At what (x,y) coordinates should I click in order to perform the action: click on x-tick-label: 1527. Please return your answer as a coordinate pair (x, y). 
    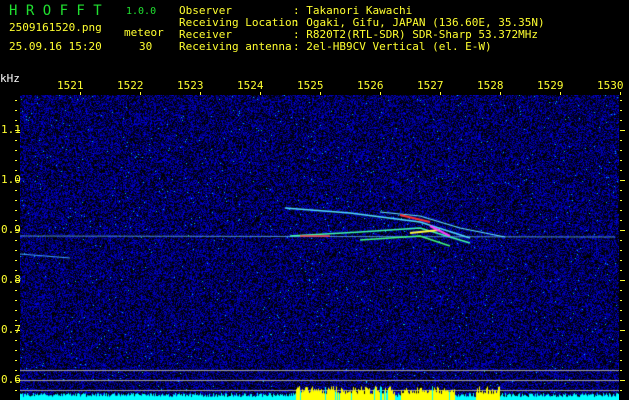
    Looking at the image, I should click on (430, 85).